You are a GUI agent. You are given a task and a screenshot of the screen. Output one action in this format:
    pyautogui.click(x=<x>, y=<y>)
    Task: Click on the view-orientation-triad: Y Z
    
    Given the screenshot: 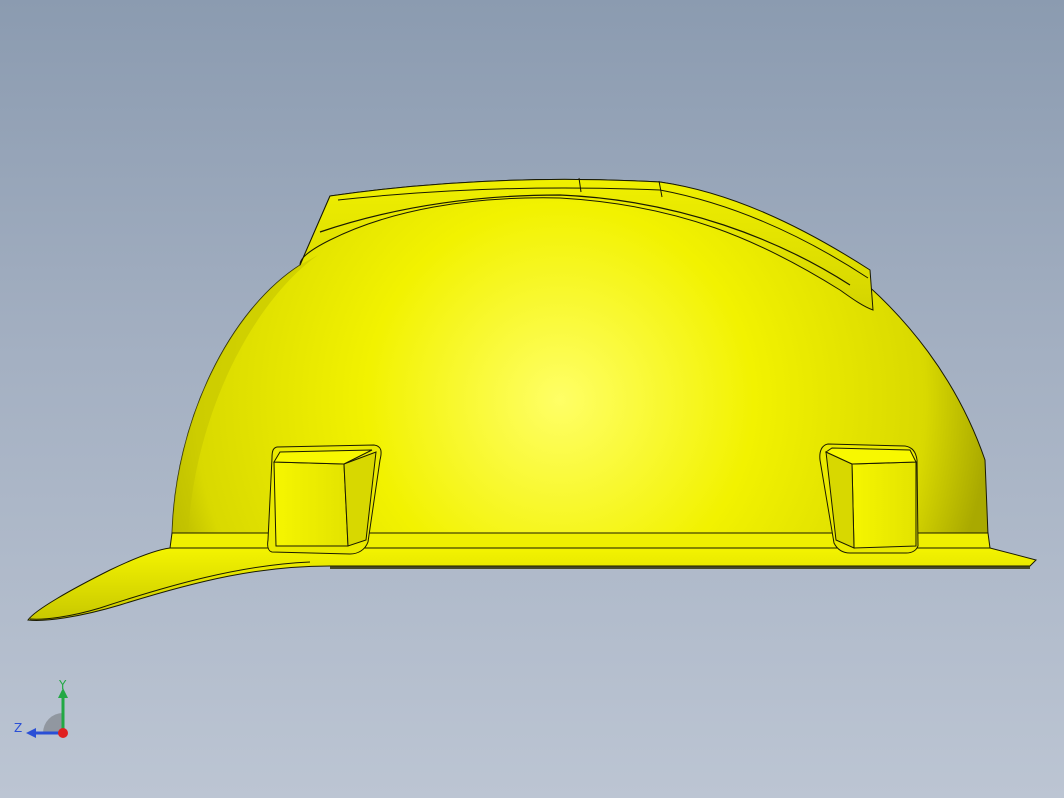 What is the action you would take?
    pyautogui.click(x=45, y=711)
    